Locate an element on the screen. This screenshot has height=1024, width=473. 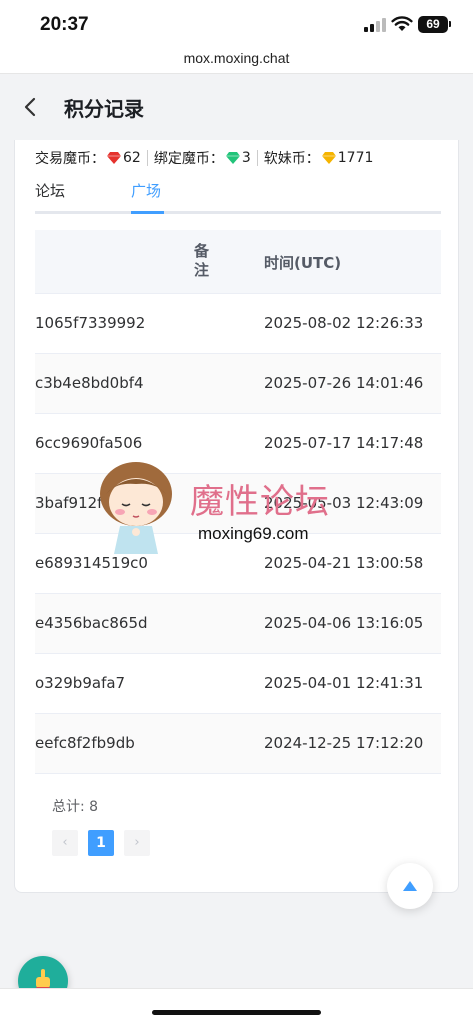
home-indicator is located at coordinates (236, 1012).